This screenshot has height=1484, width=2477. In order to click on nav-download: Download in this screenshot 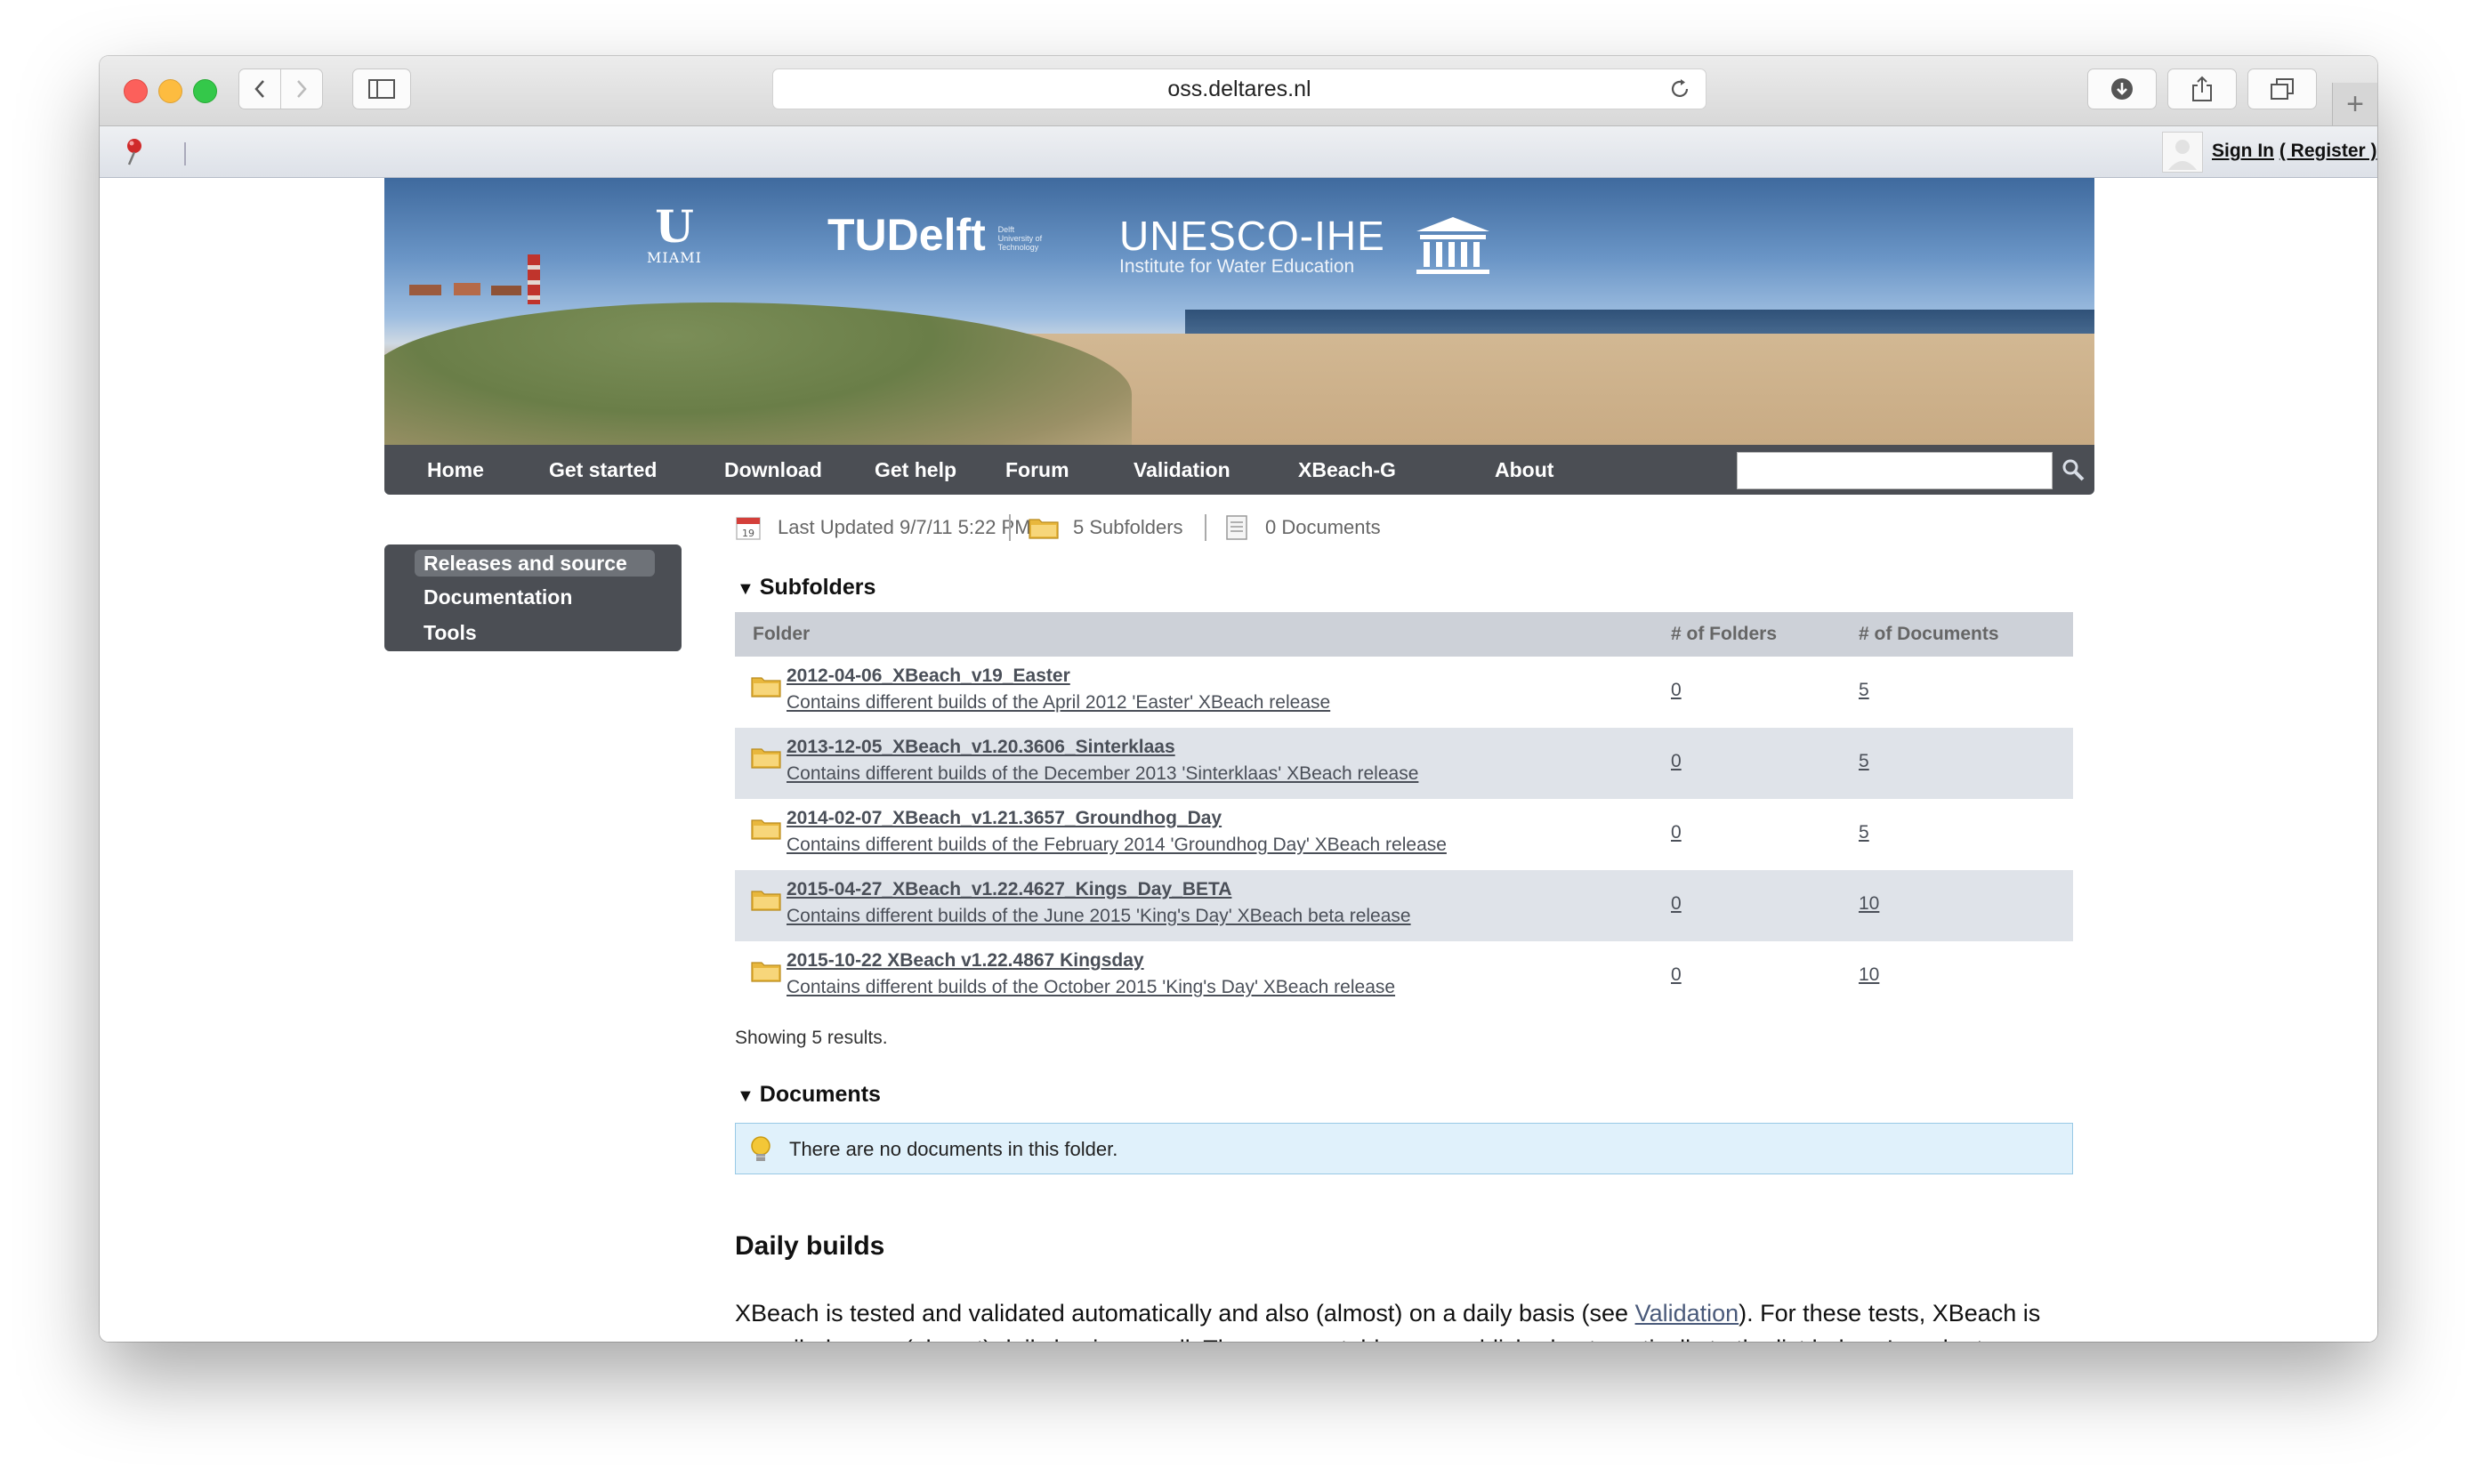, I will do `click(773, 470)`.